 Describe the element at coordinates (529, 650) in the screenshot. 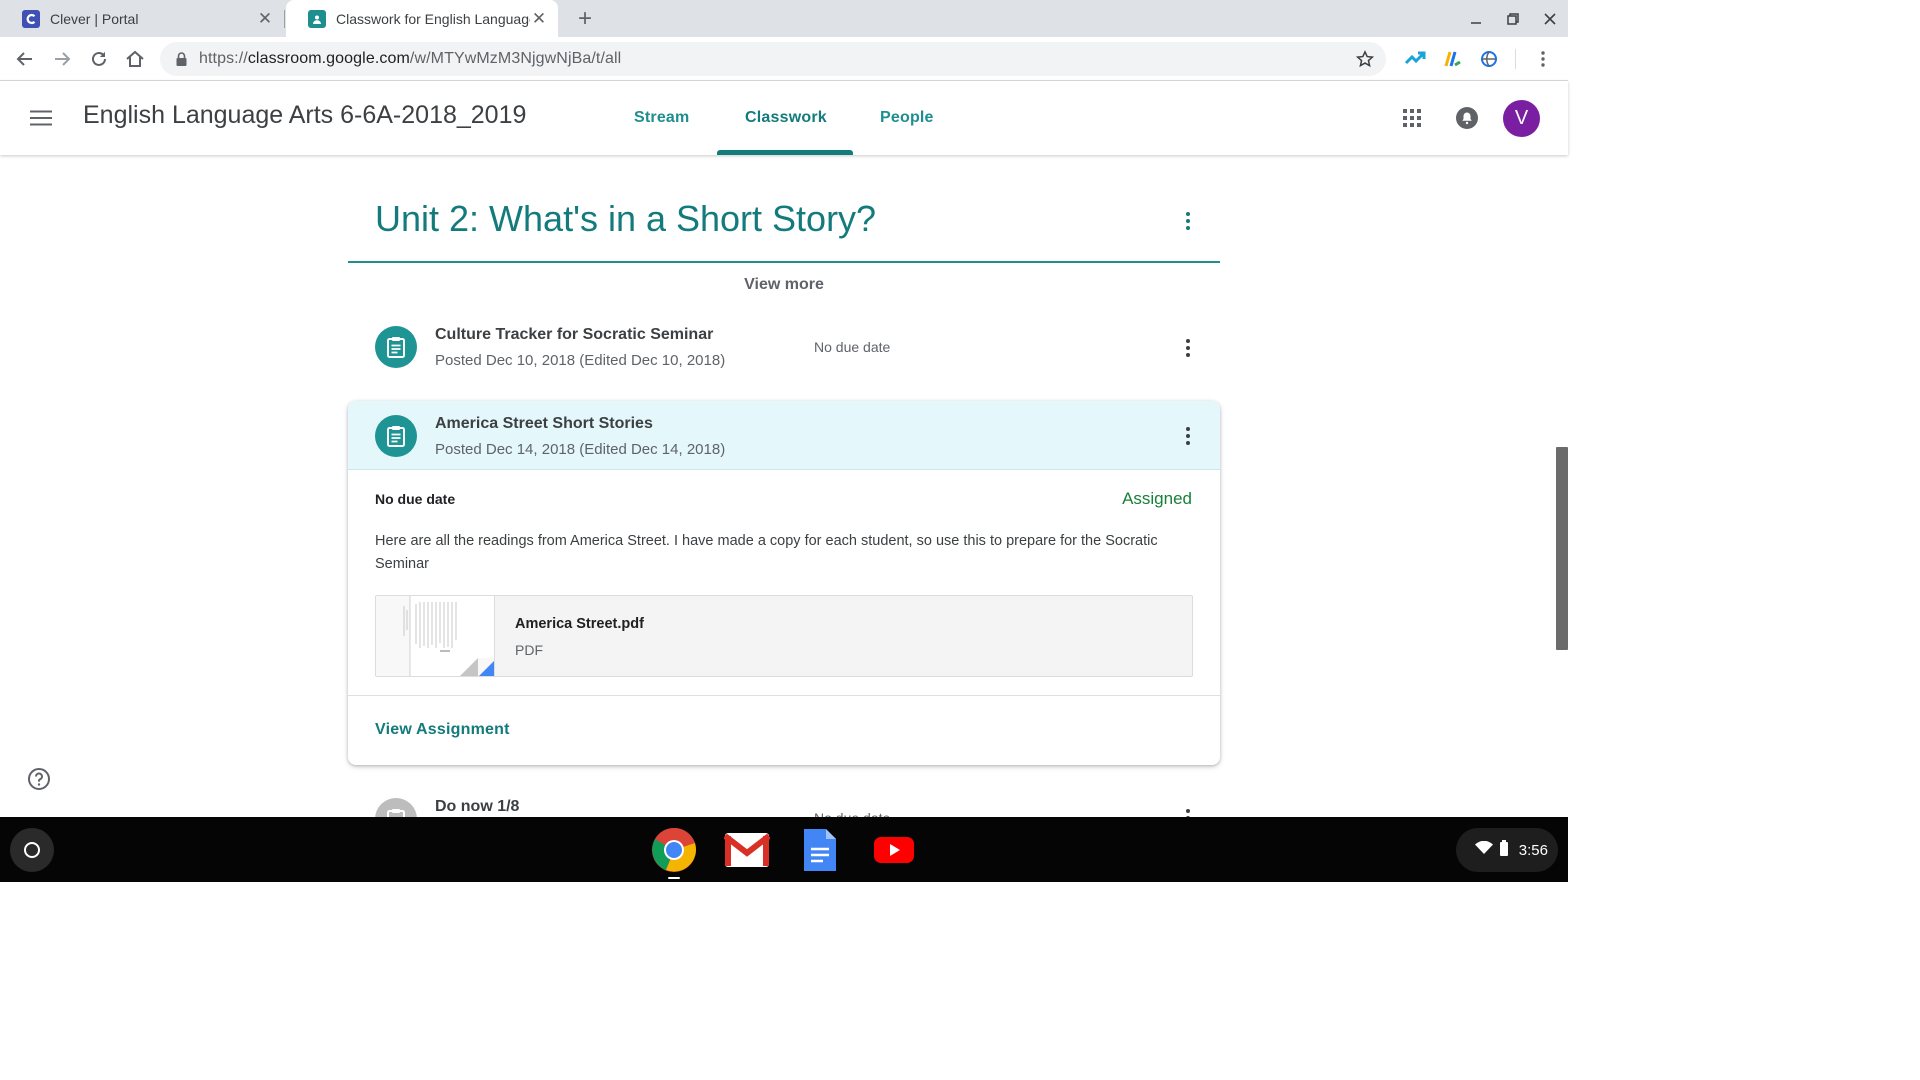

I see `attachment-type: PDF` at that location.